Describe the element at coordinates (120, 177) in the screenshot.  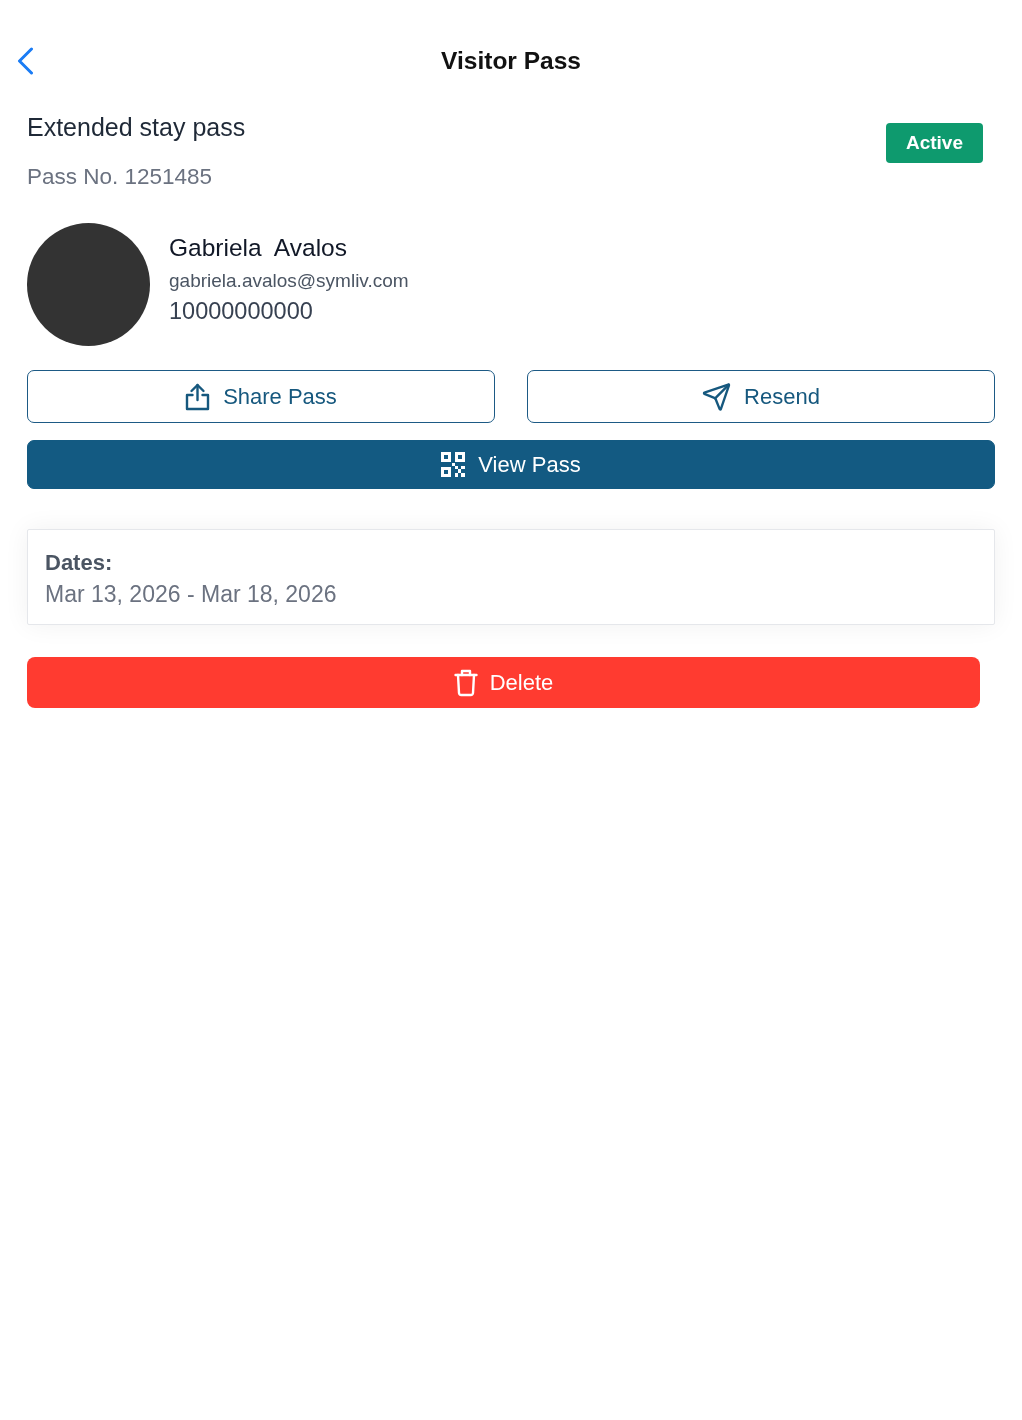
I see `pass-number: Pass No. 1251485` at that location.